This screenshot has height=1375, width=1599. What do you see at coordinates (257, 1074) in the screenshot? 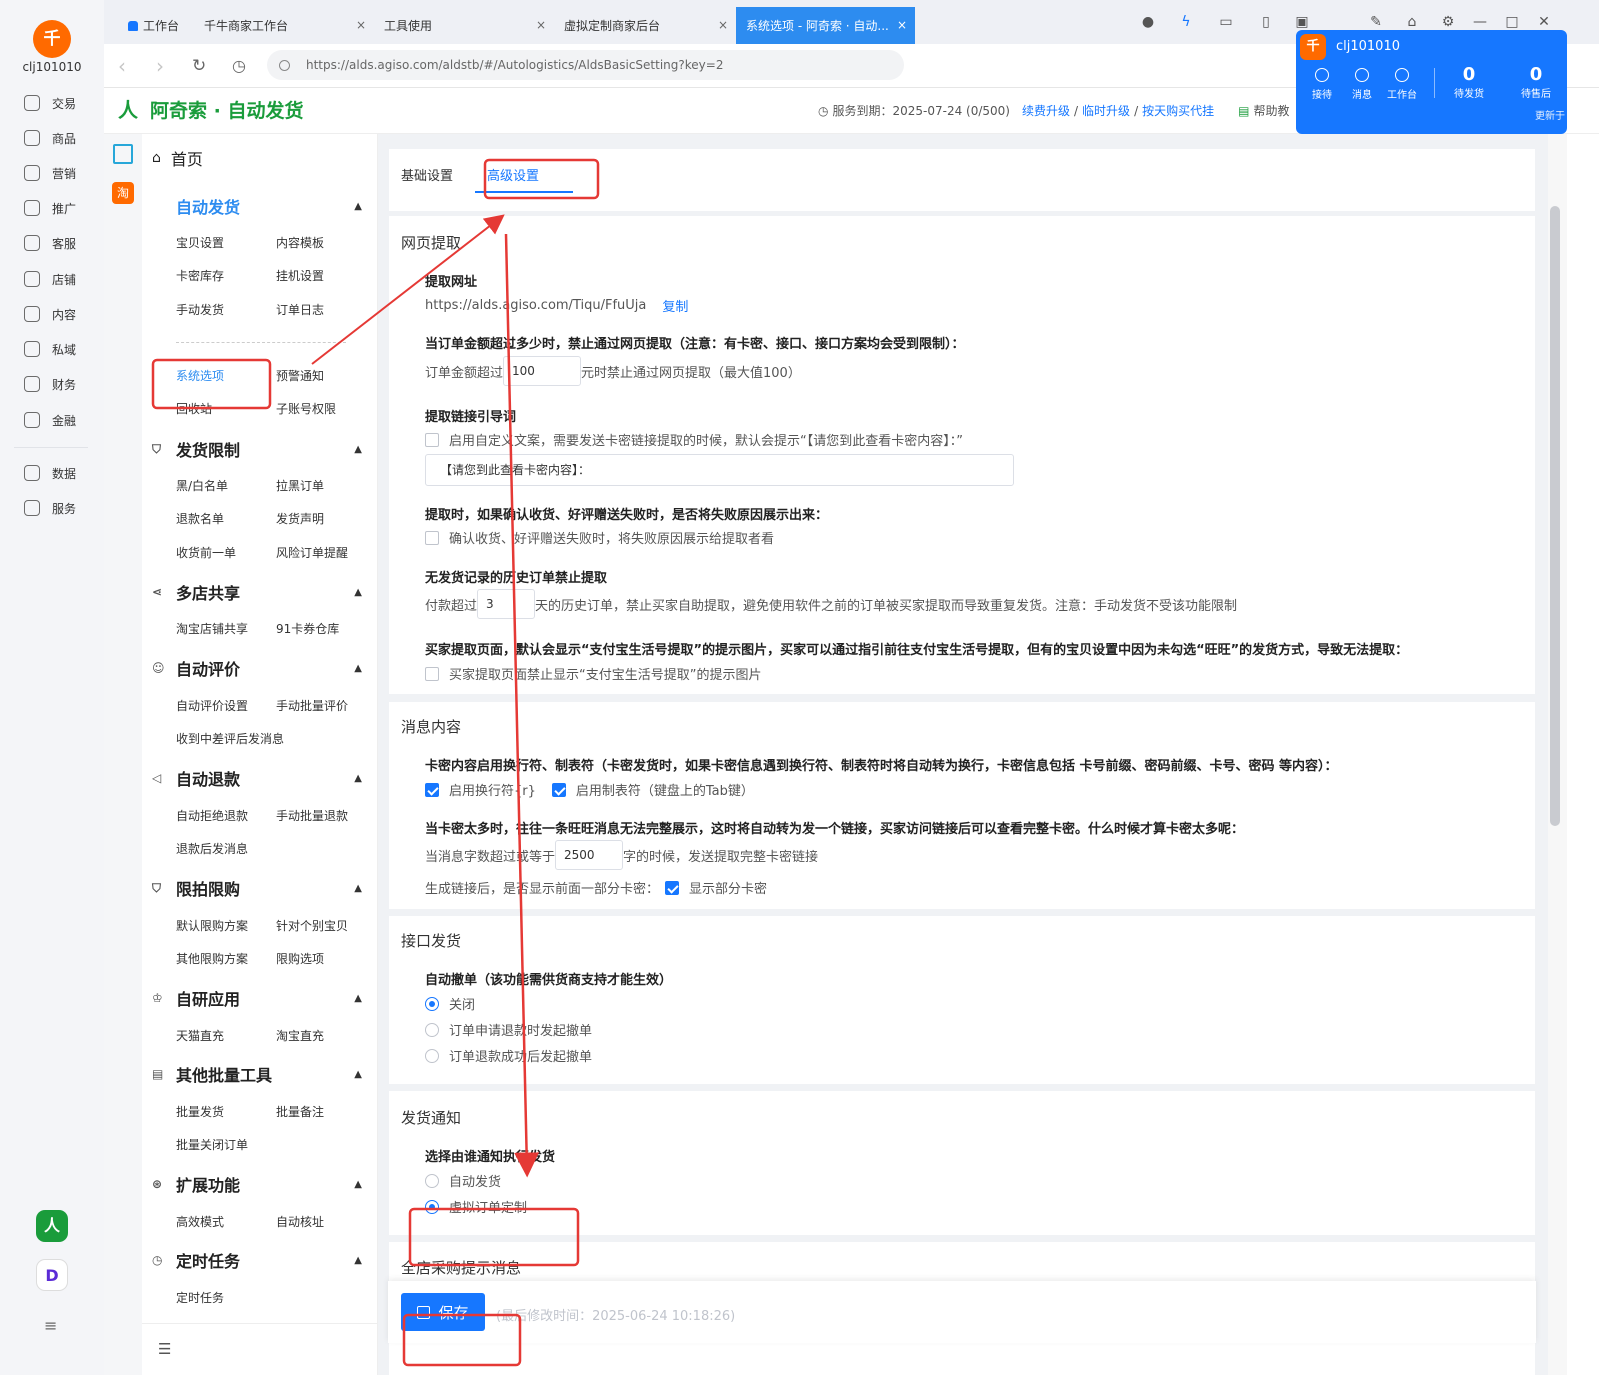
I see `sidebar-group-batch-tools: ▤ 其他批量工具 ▲` at bounding box center [257, 1074].